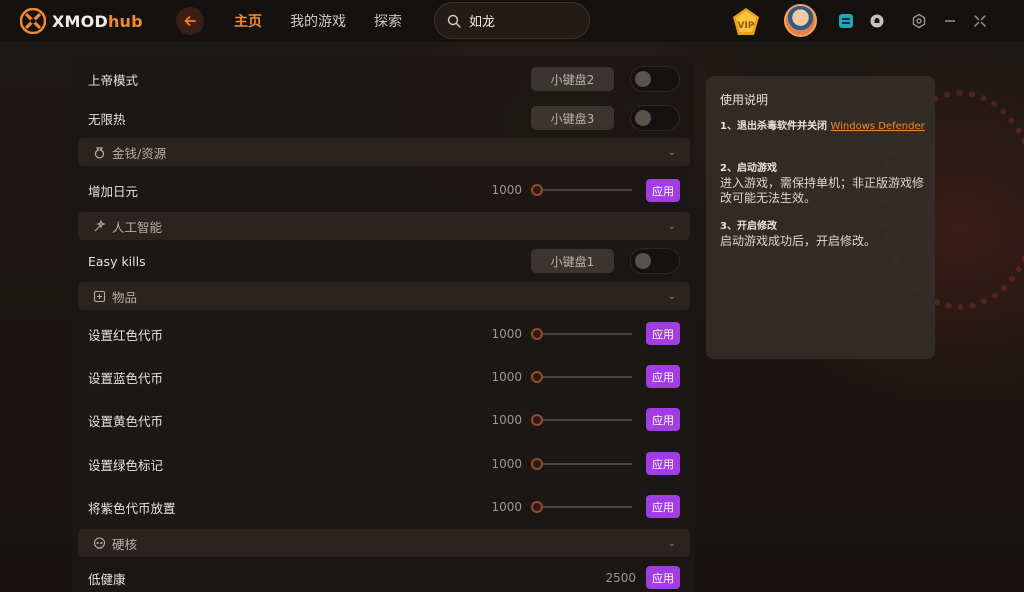 Image resolution: width=1024 pixels, height=592 pixels. Describe the element at coordinates (384, 296) in the screenshot. I see `section-header-items: 物品 ⌄` at that location.